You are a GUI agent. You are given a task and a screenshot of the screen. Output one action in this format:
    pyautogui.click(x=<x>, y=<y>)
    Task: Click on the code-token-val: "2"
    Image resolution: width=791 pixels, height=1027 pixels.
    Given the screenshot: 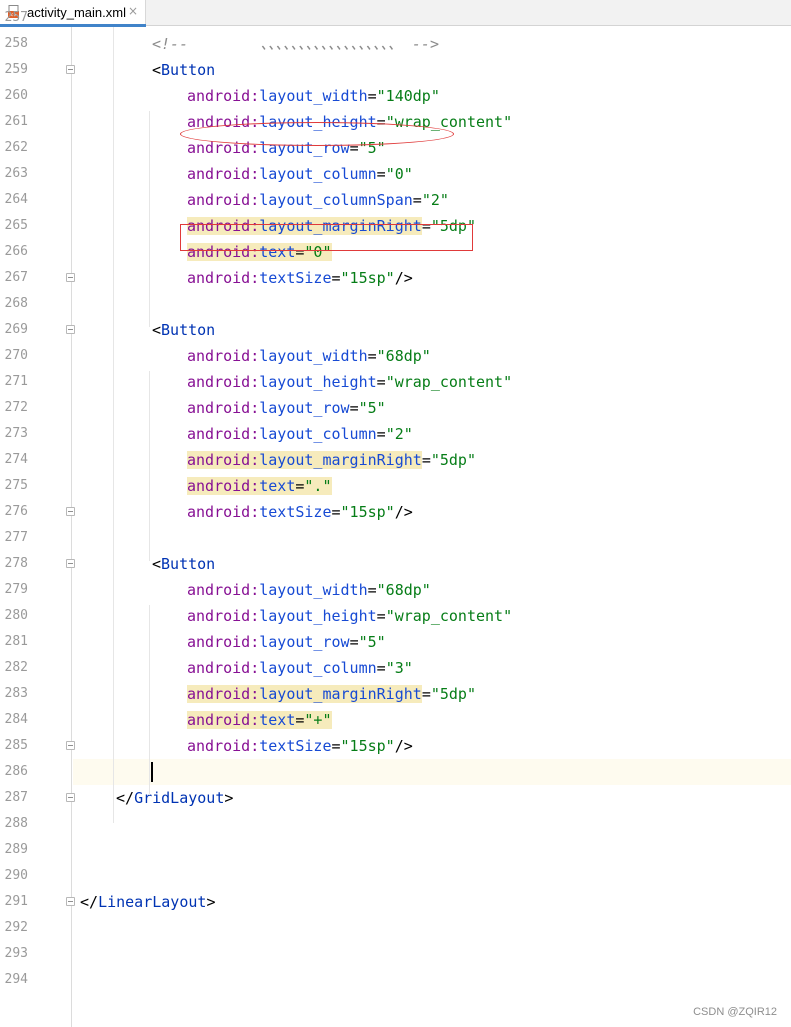 What is the action you would take?
    pyautogui.click(x=435, y=200)
    